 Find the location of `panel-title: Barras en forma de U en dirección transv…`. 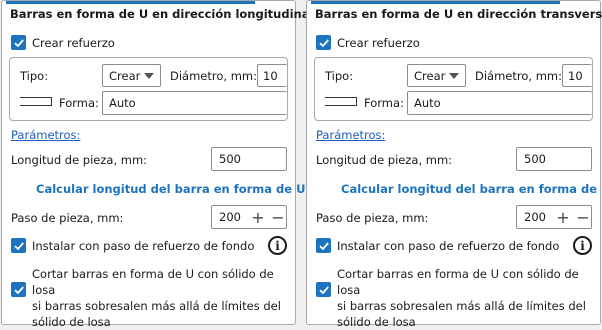

panel-title: Barras en forma de U en dirección transv… is located at coordinates (458, 14).